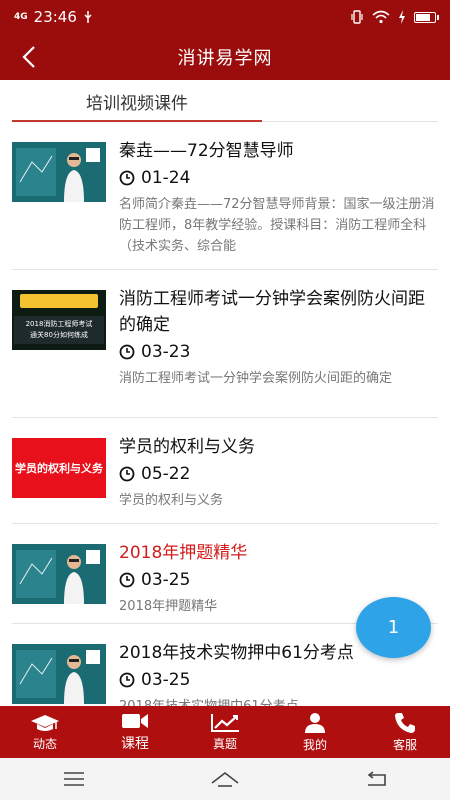  Describe the element at coordinates (88, 17) in the screenshot. I see `usb-icon` at that location.